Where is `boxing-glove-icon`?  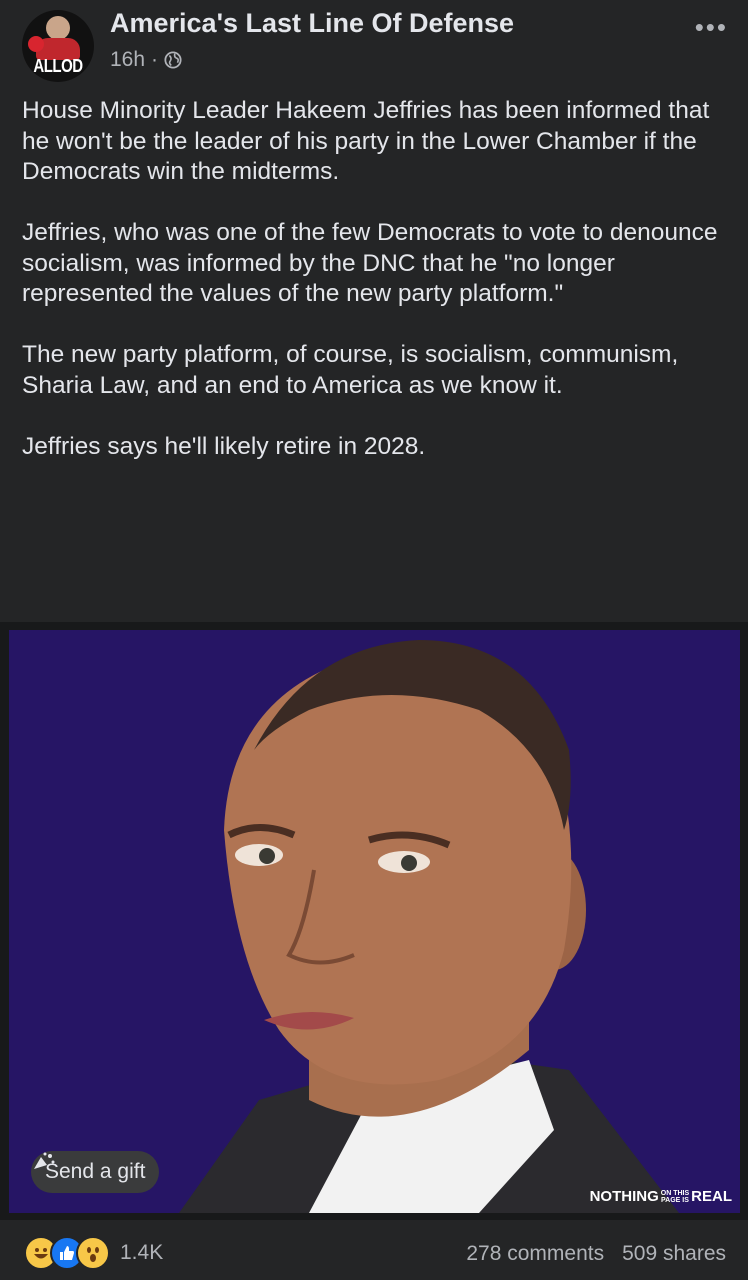 boxing-glove-icon is located at coordinates (36, 44).